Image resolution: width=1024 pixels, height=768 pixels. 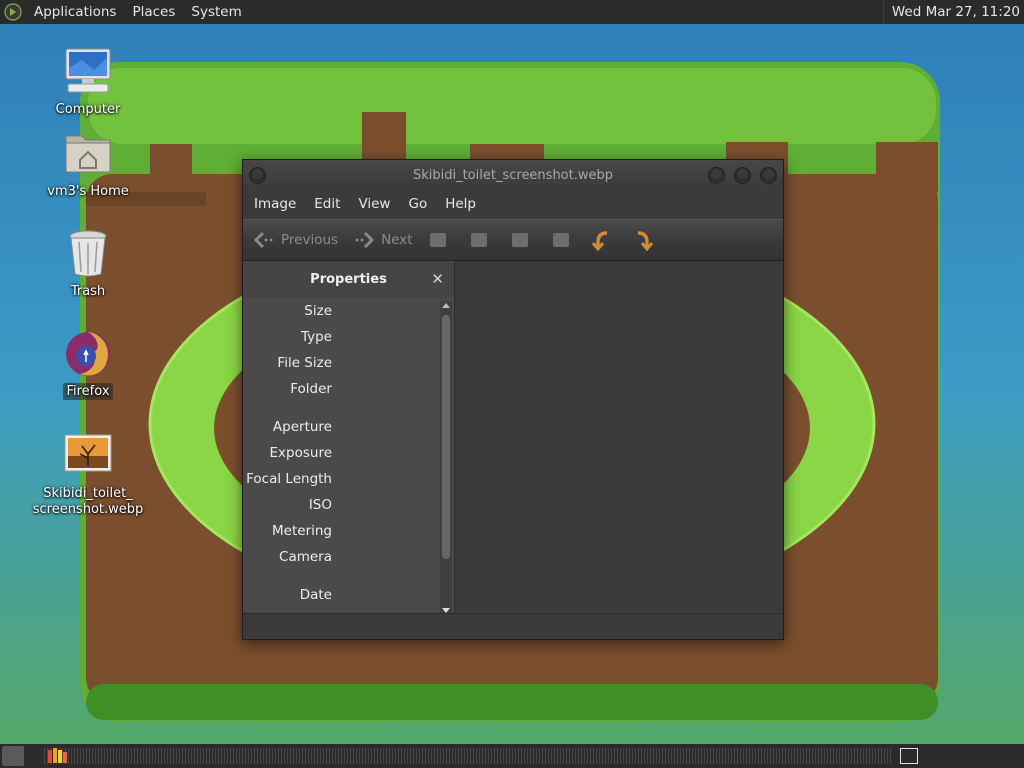 I want to click on desktop-icon-trash: Trash, so click(x=88, y=264).